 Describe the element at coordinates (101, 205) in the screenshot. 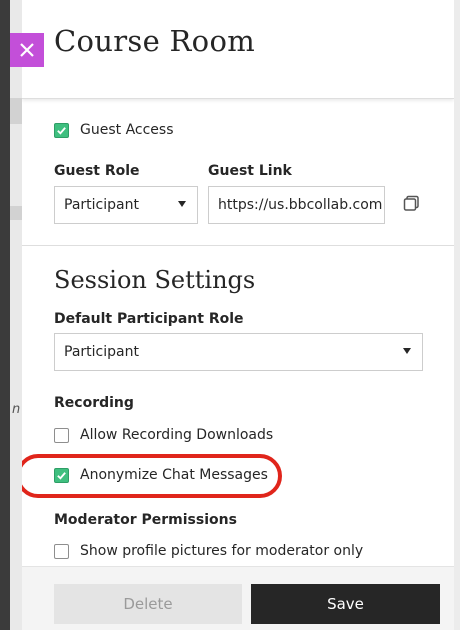

I see `guest-role-value: Participant` at that location.